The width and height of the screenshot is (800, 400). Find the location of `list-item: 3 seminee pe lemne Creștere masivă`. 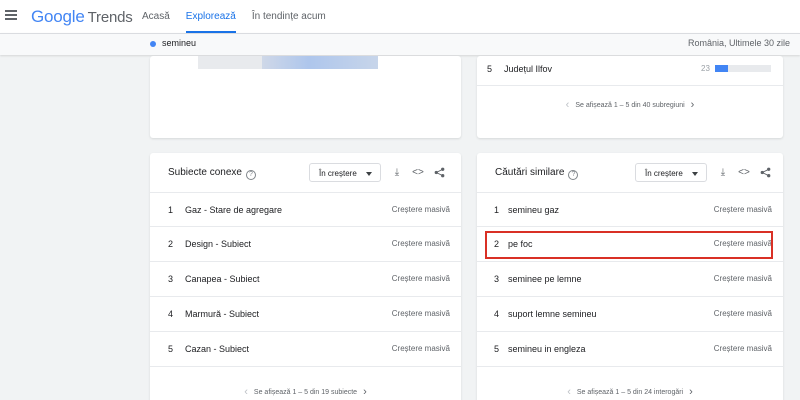

list-item: 3 seminee pe lemne Creștere masivă is located at coordinates (630, 279).